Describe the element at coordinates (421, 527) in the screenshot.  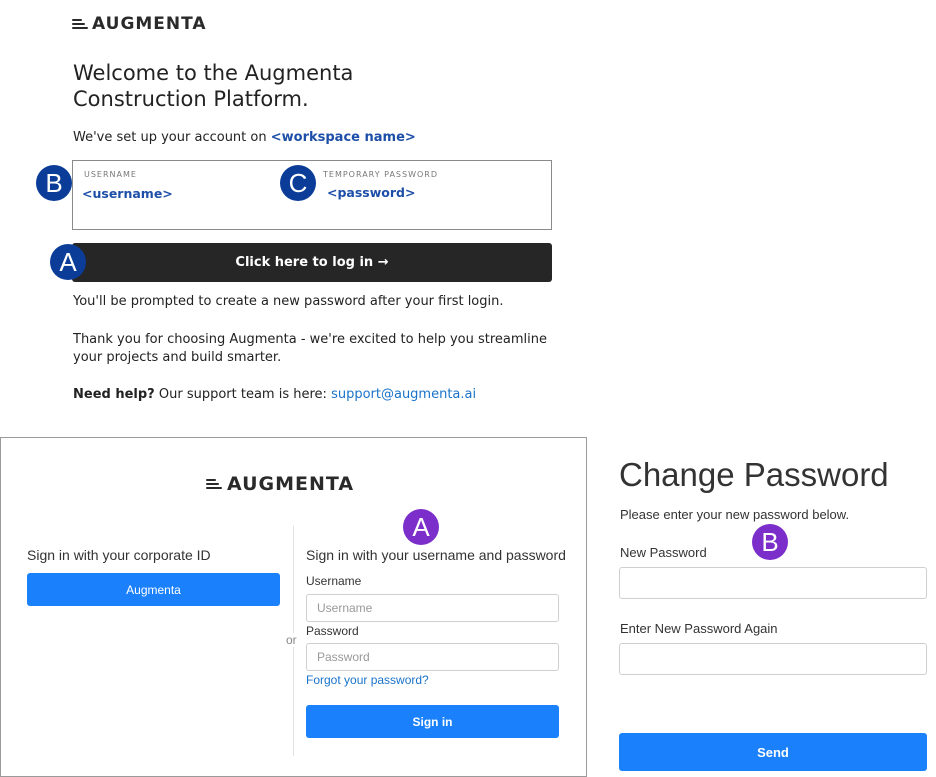
I see `badge-a-signin: A` at that location.